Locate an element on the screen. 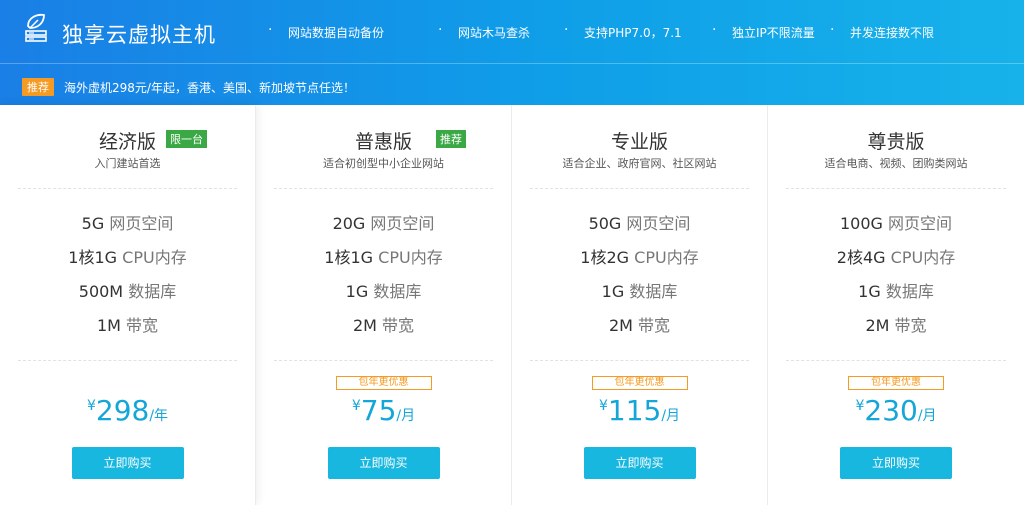 The height and width of the screenshot is (505, 1024). feature-item: 并发连接数不限 is located at coordinates (890, 31).